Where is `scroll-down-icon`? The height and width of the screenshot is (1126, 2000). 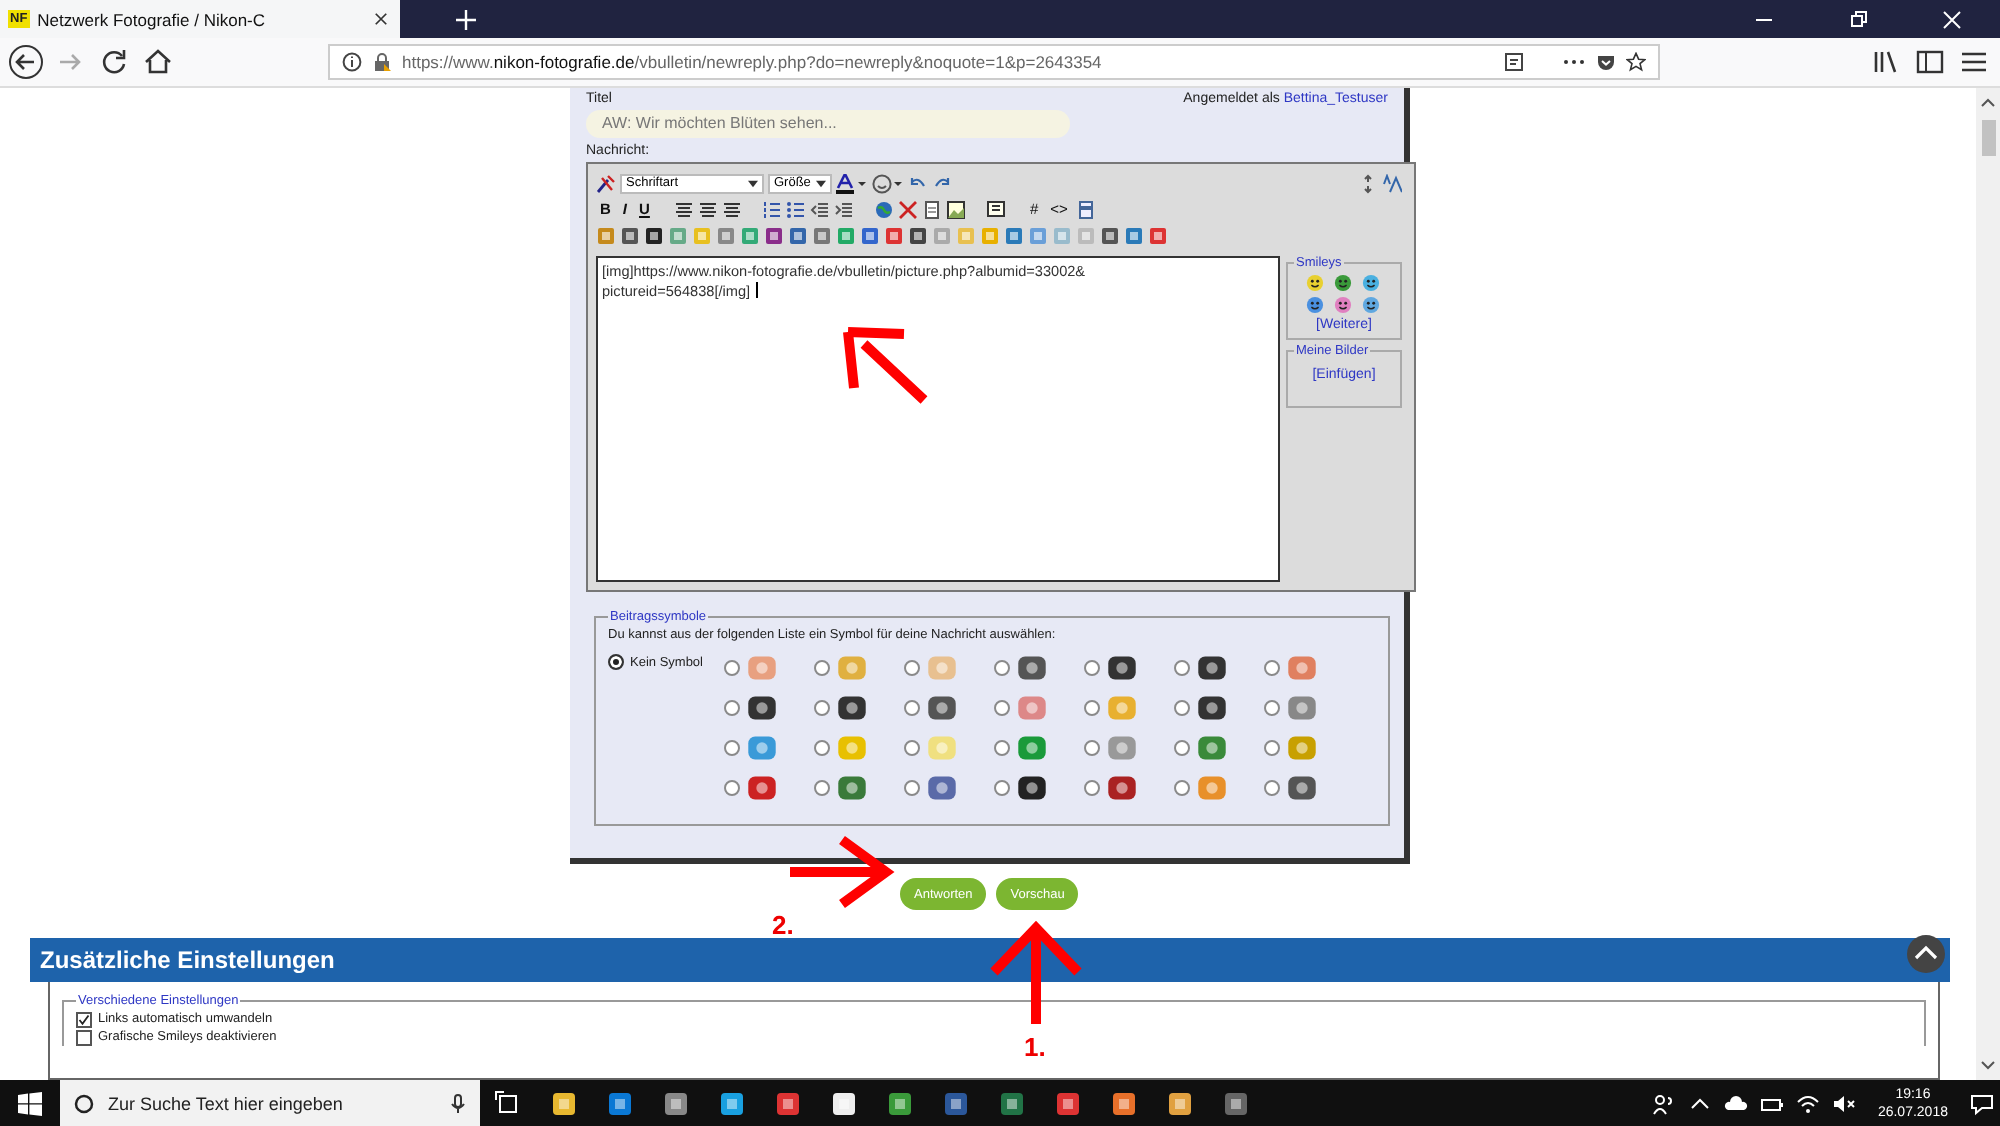
scroll-down-icon is located at coordinates (1988, 1066).